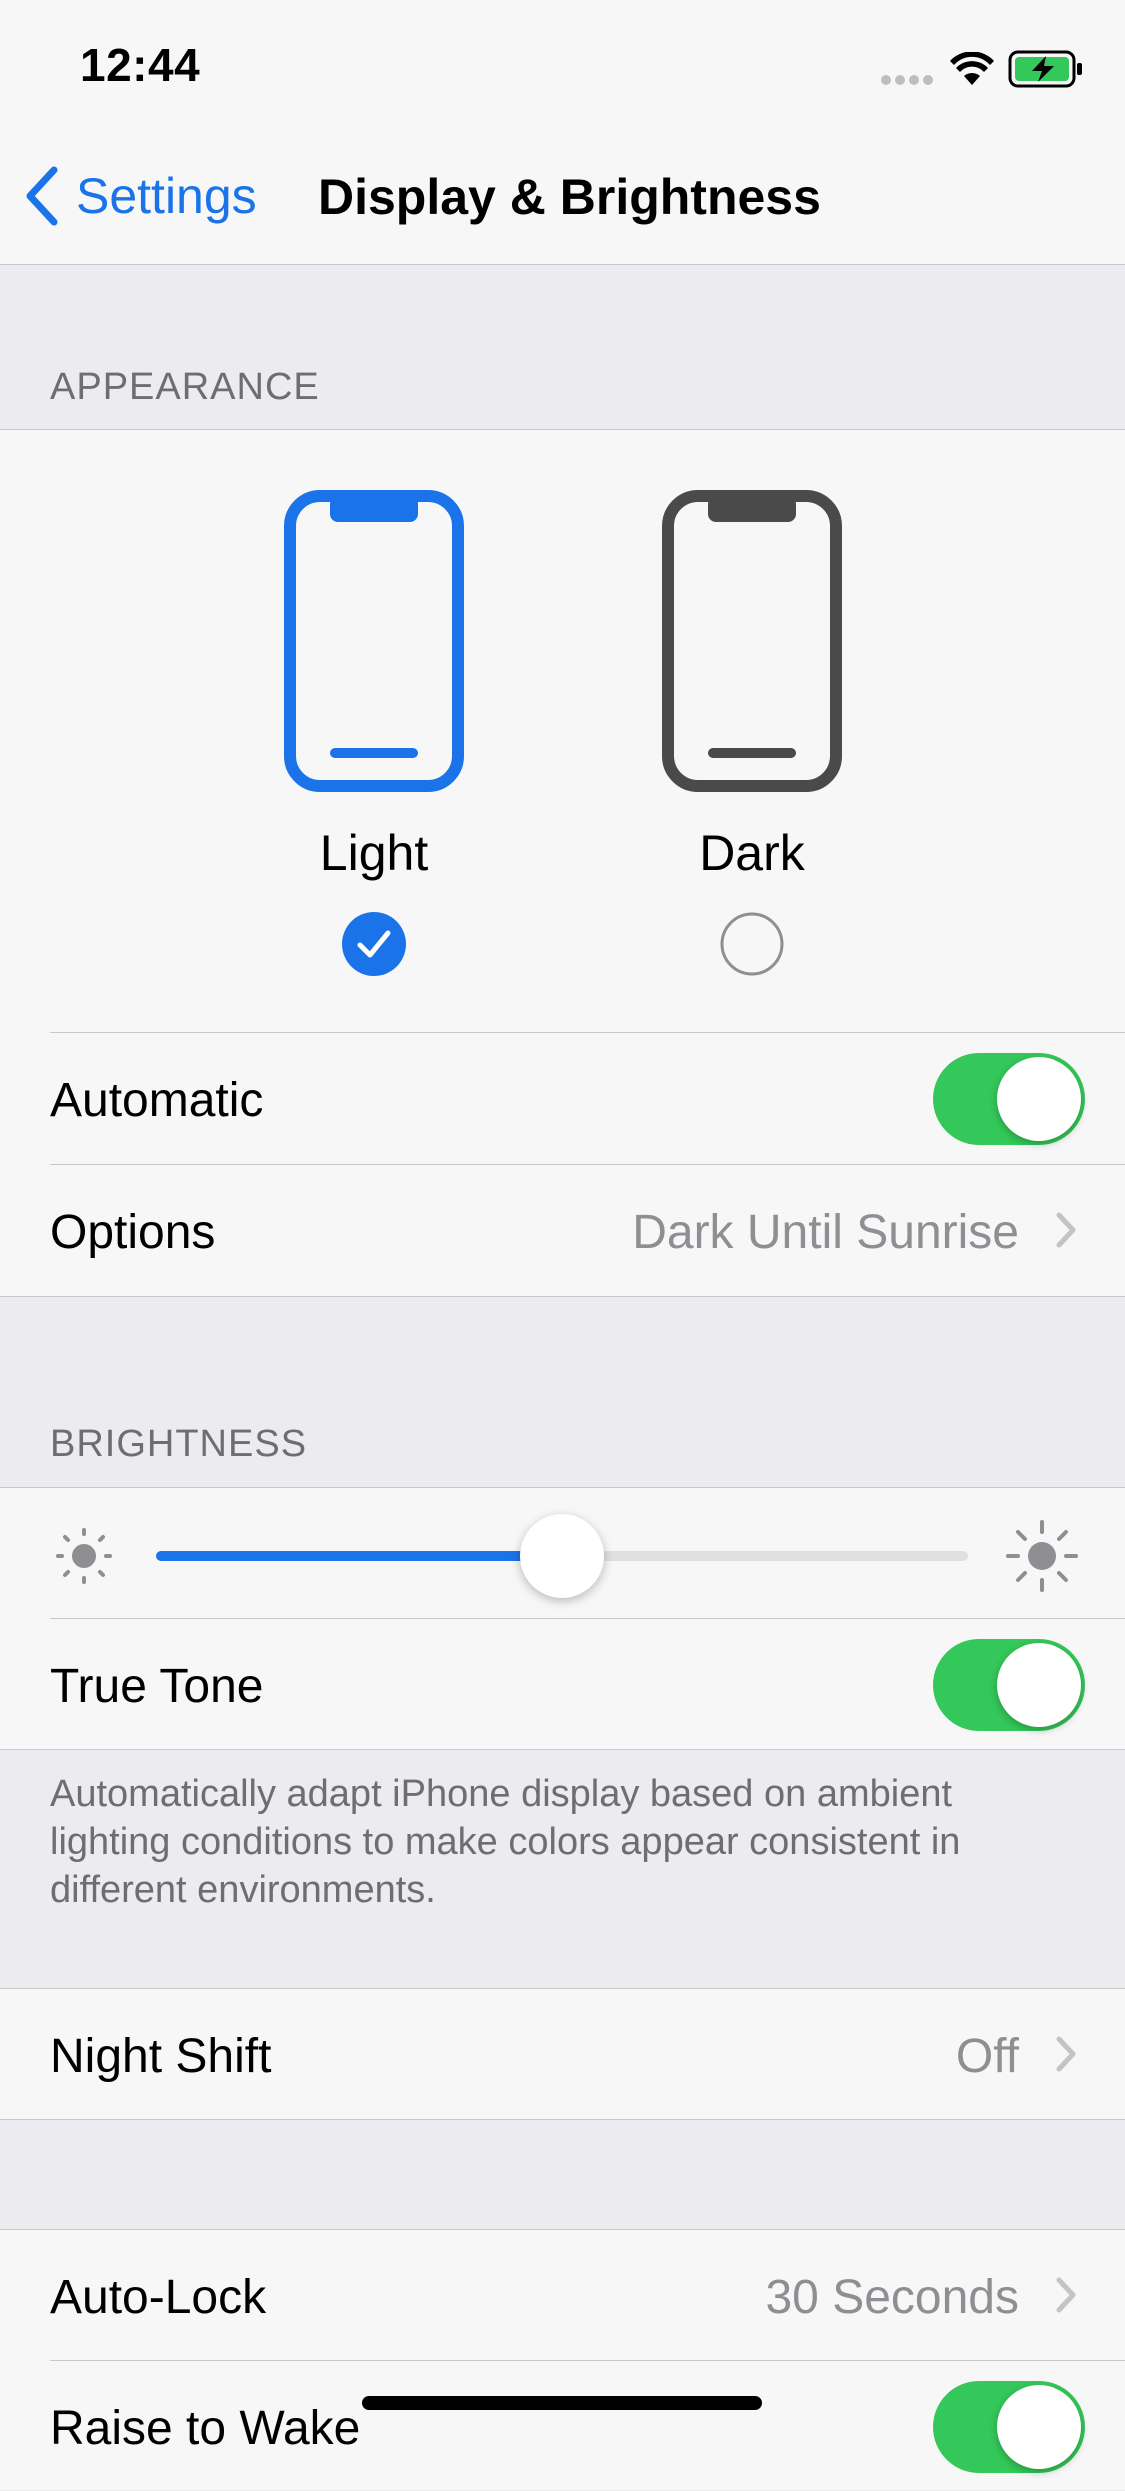  What do you see at coordinates (562, 2295) in the screenshot?
I see `auto-lock-row: Auto-Lock 30 Seconds` at bounding box center [562, 2295].